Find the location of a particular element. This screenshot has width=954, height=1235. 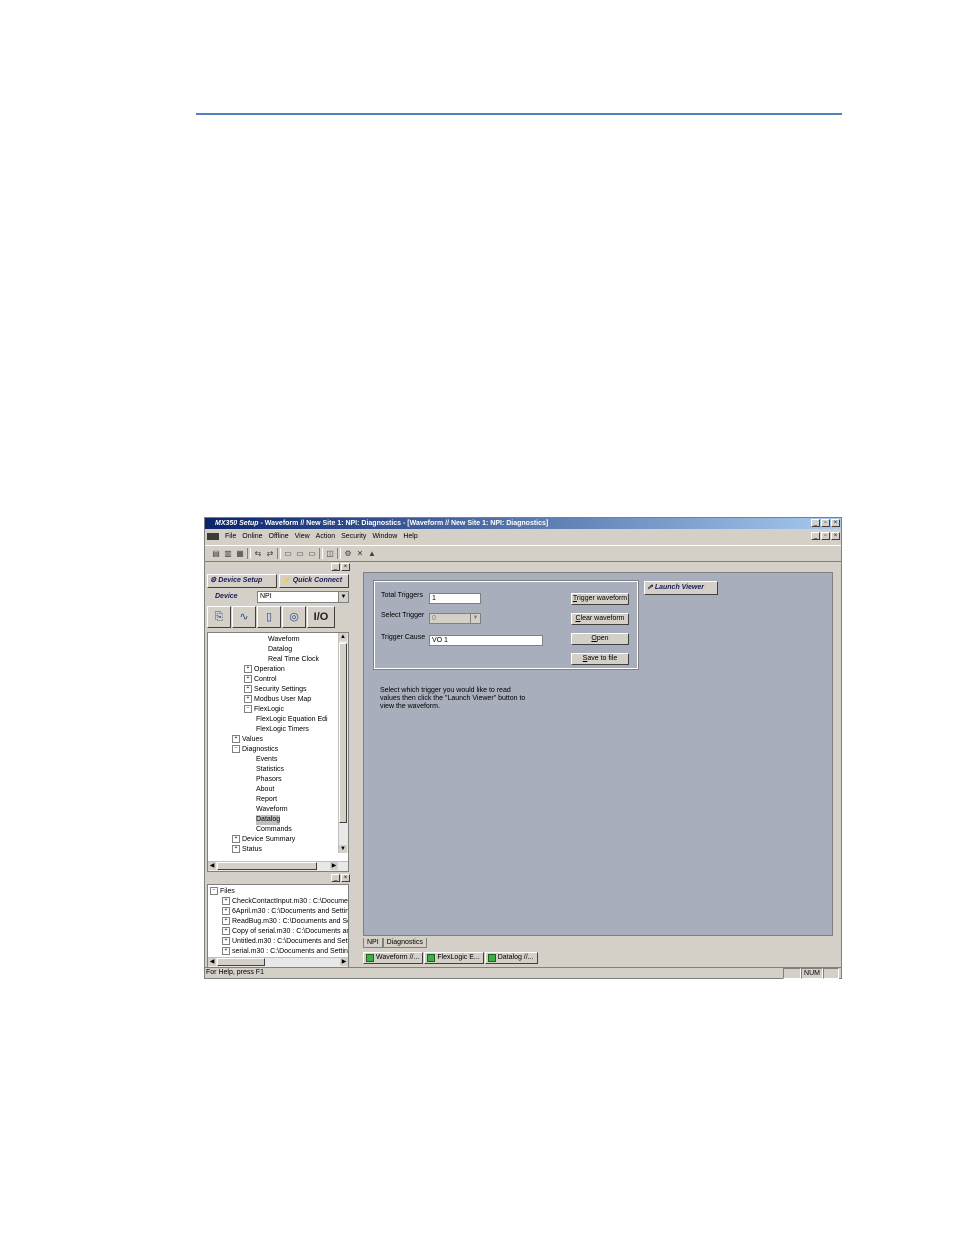

restore-button: ▫ is located at coordinates (825, 523).